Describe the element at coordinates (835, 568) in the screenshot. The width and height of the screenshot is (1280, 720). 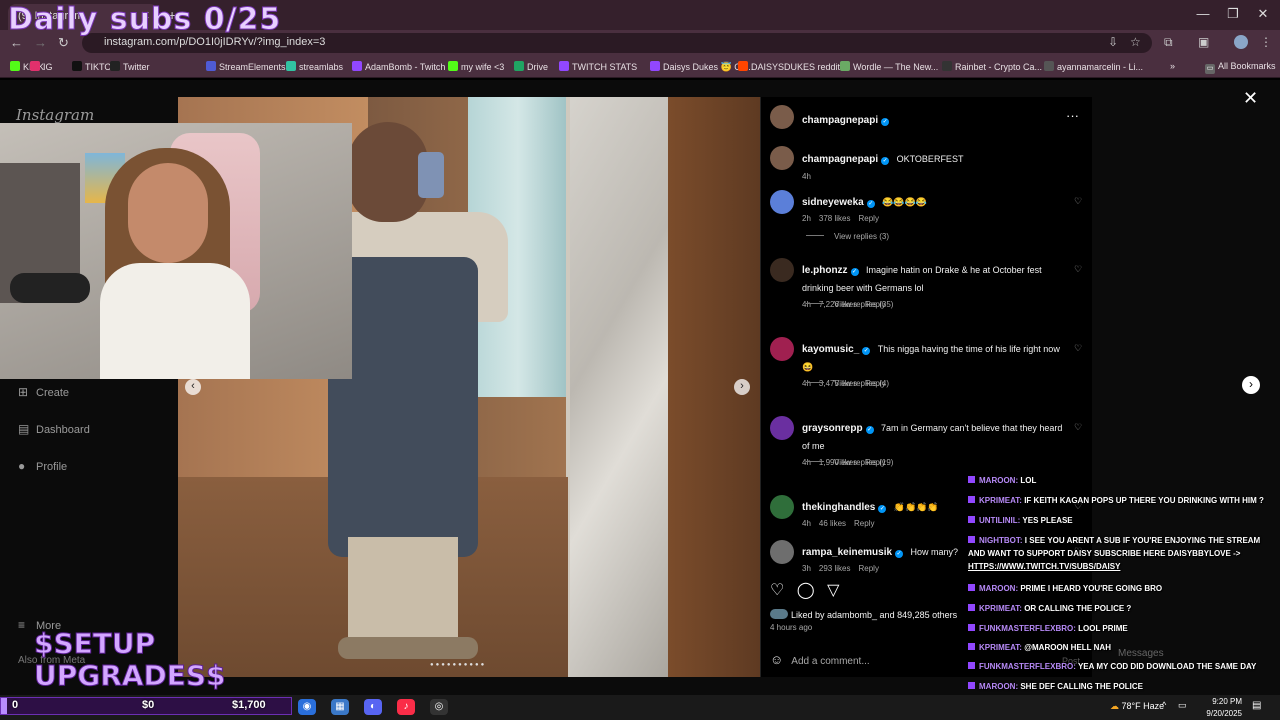
I see `comment-likes: 293 likes` at that location.